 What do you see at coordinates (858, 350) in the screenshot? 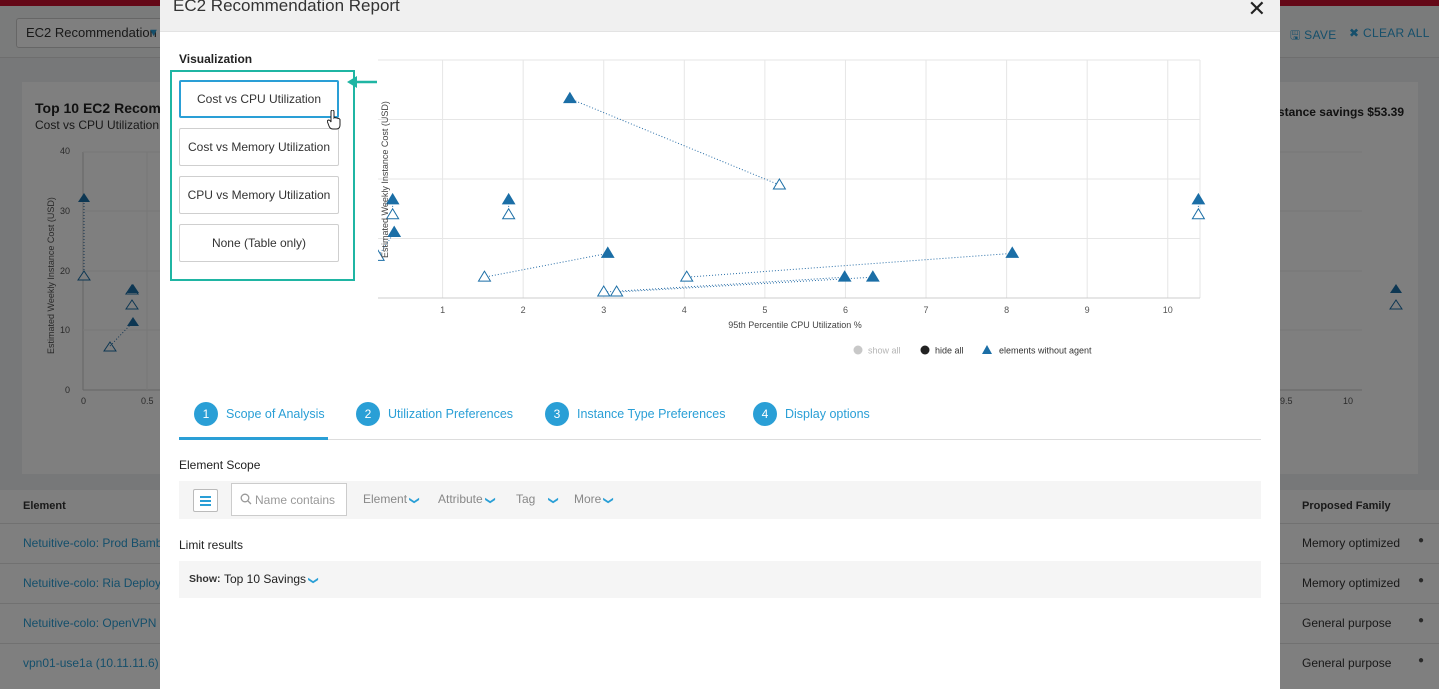
I see `legend-show-all-dot` at bounding box center [858, 350].